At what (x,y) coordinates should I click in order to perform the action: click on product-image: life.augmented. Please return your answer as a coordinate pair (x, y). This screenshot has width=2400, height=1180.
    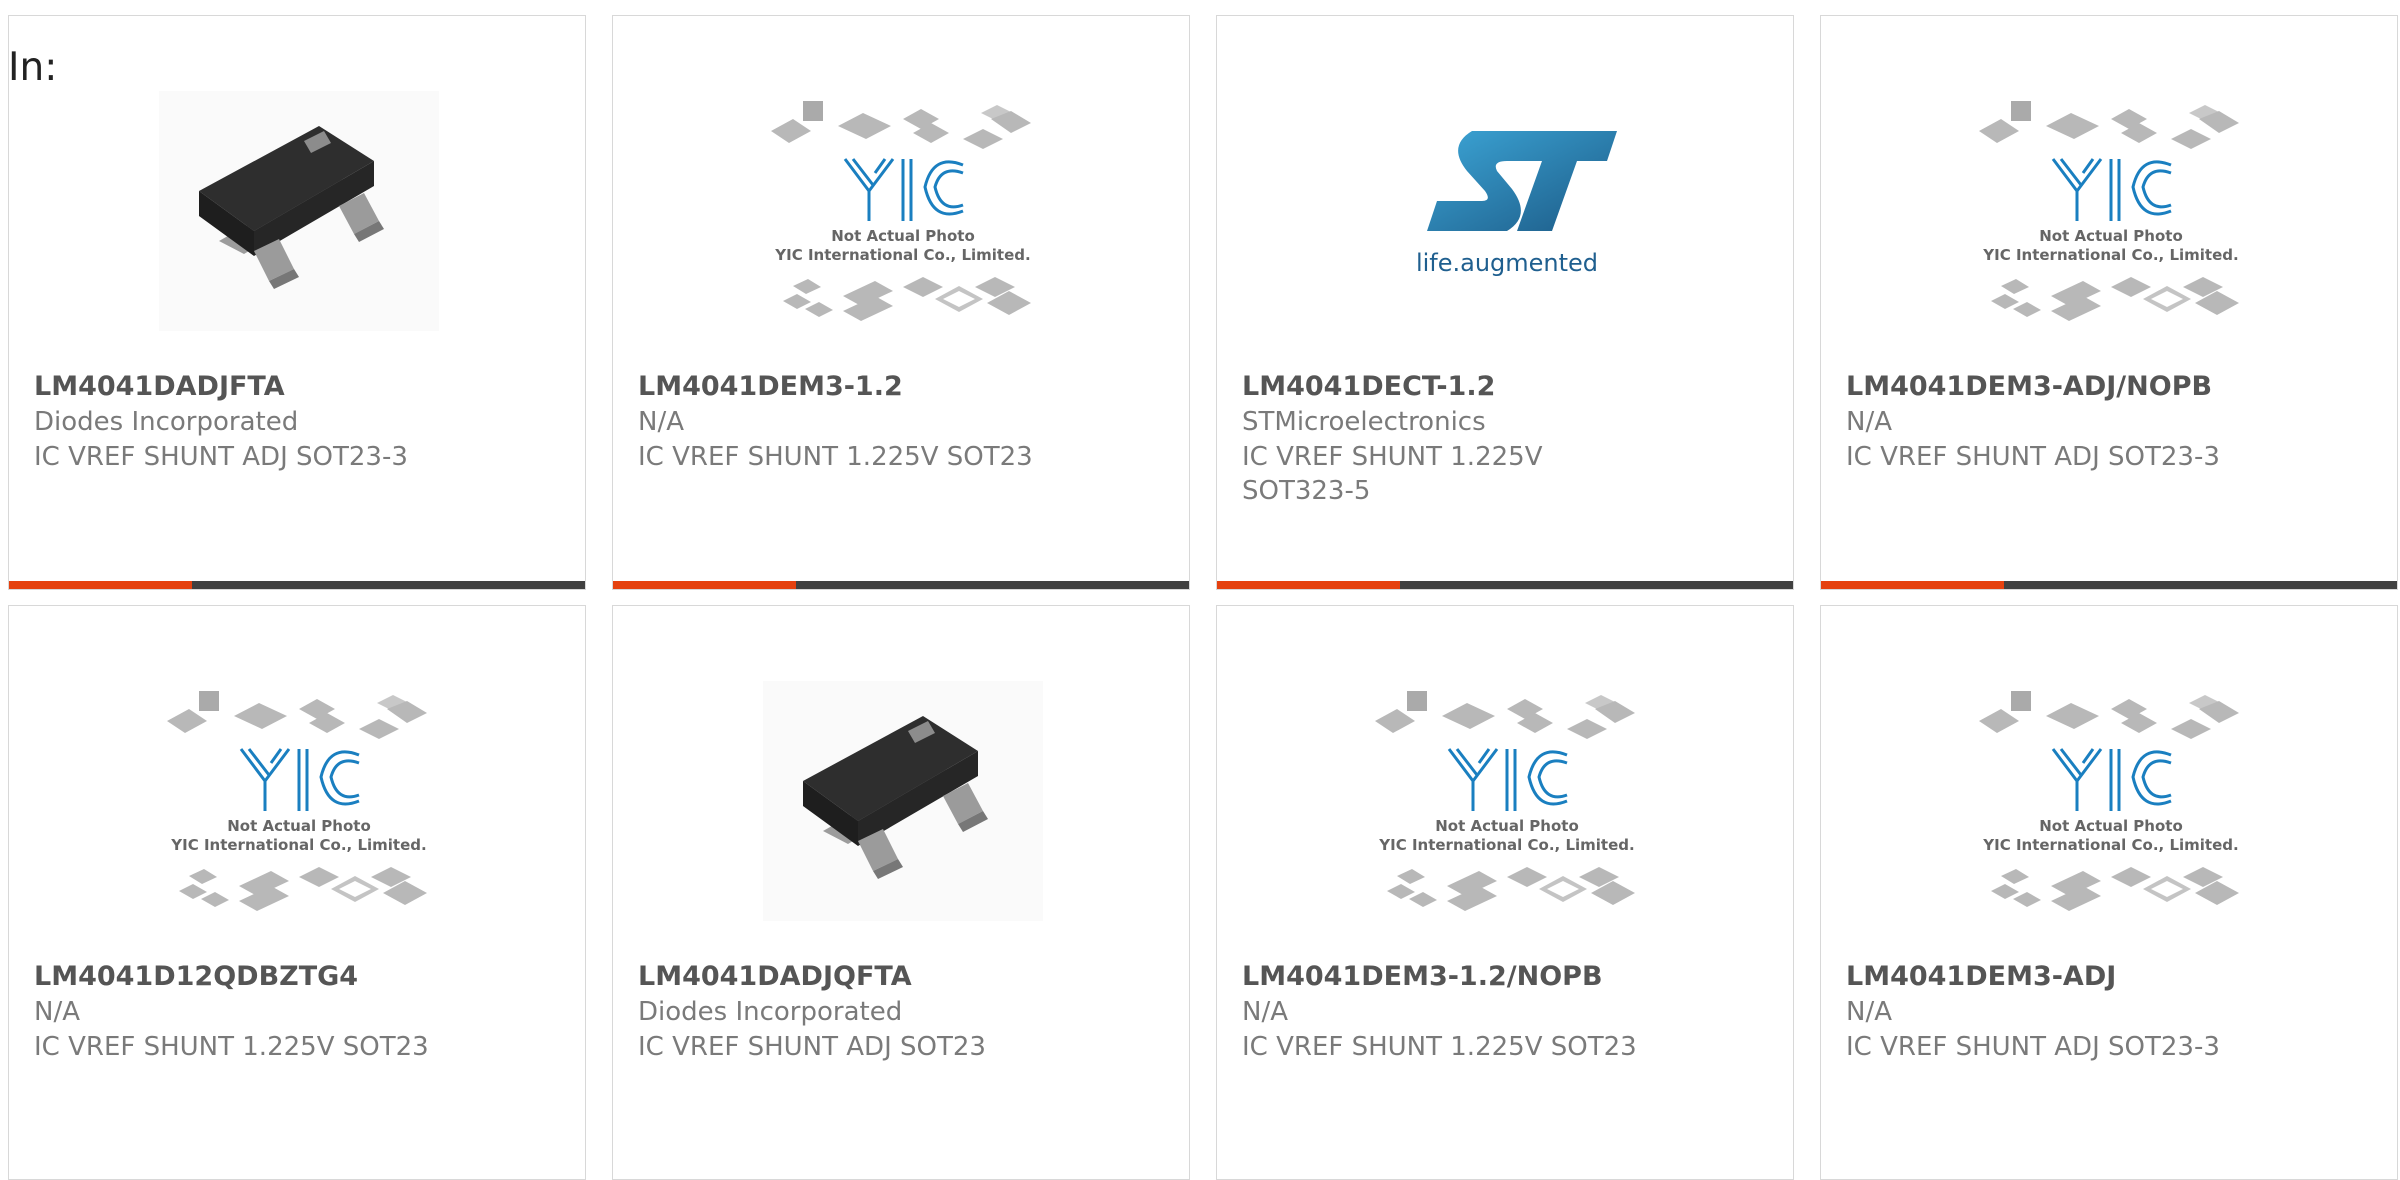
    Looking at the image, I should click on (1507, 211).